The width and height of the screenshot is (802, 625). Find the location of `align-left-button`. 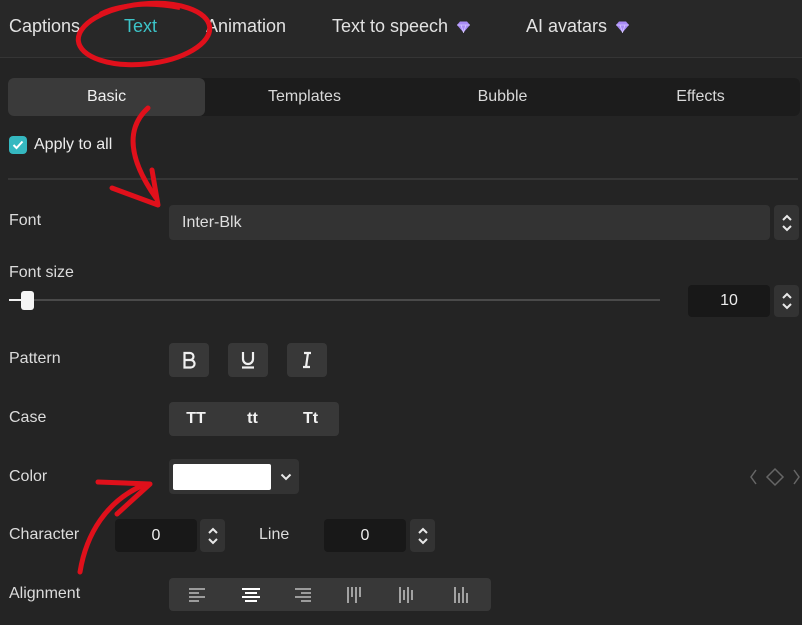

align-left-button is located at coordinates (197, 594).